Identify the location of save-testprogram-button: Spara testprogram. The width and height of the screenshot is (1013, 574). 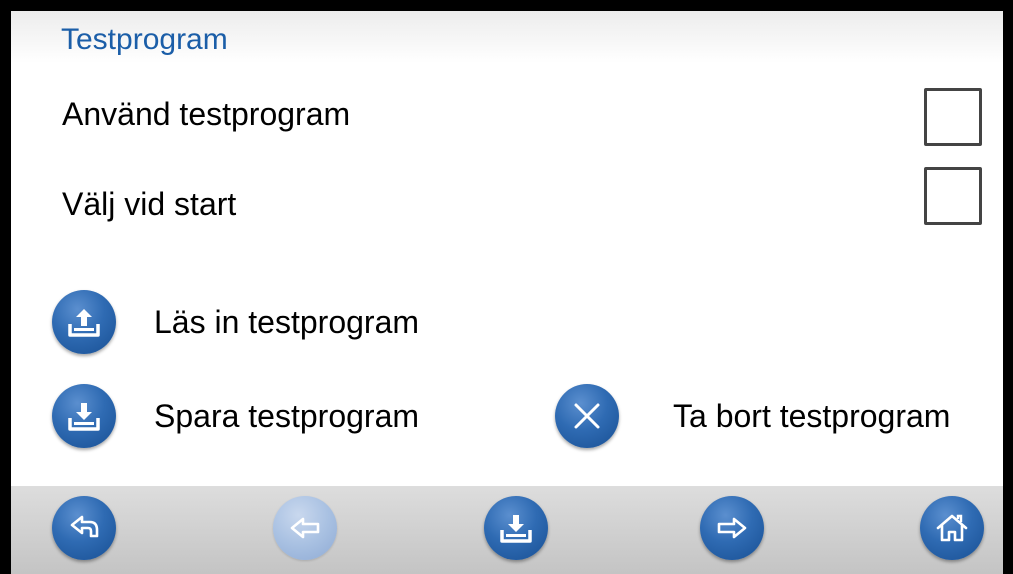
(235, 416).